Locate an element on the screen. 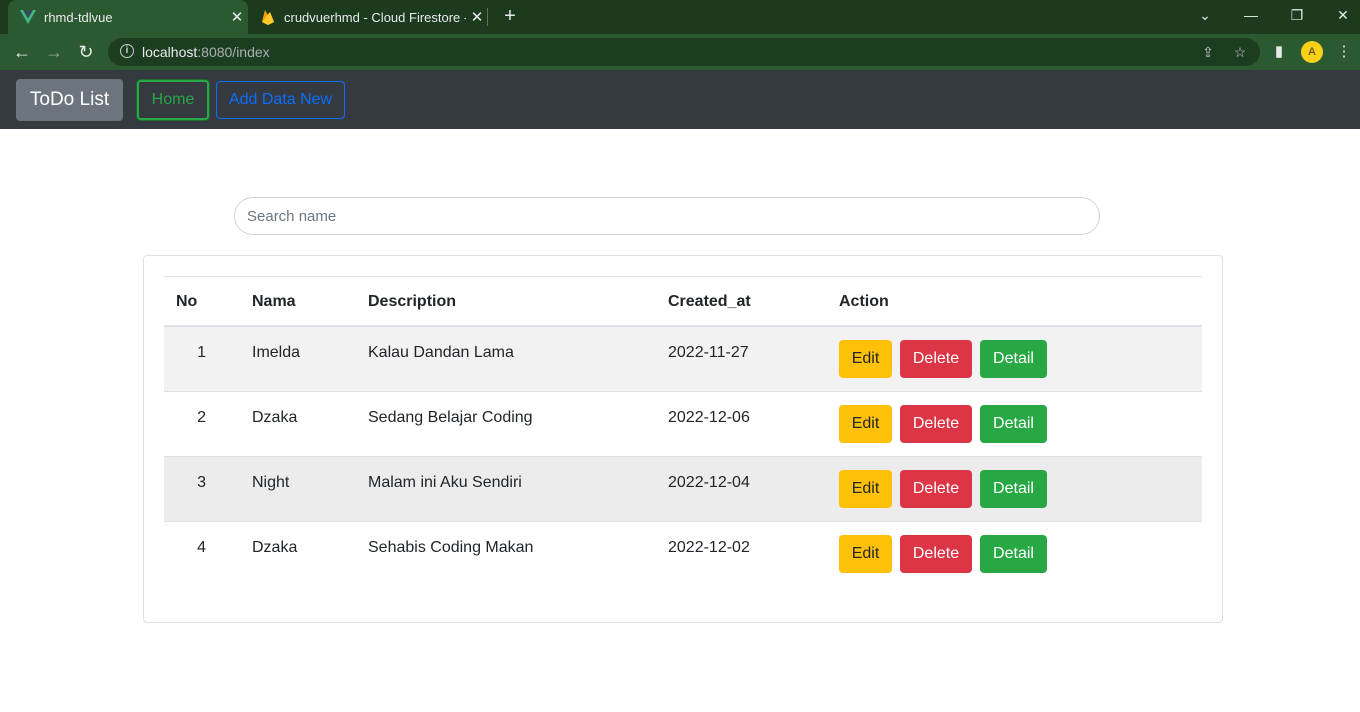  reload-icon: ↻ is located at coordinates (86, 52).